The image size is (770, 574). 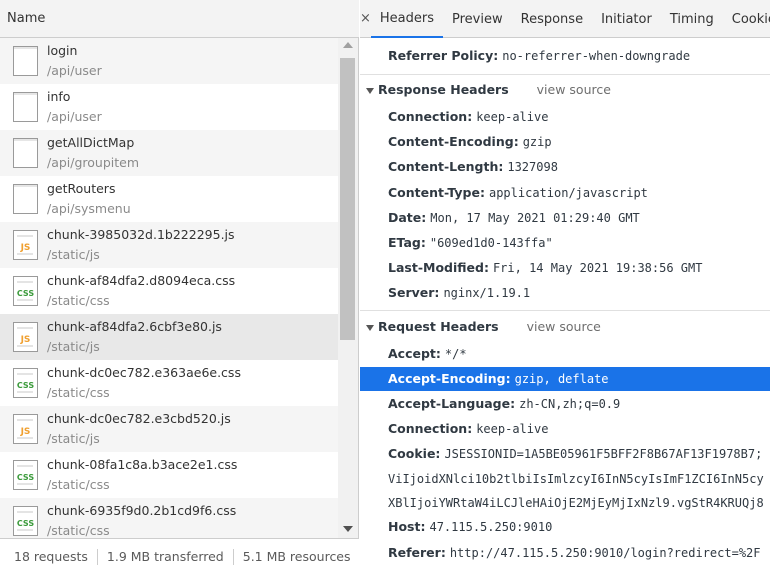 I want to click on header-value: keep-alive, so click(x=512, y=429).